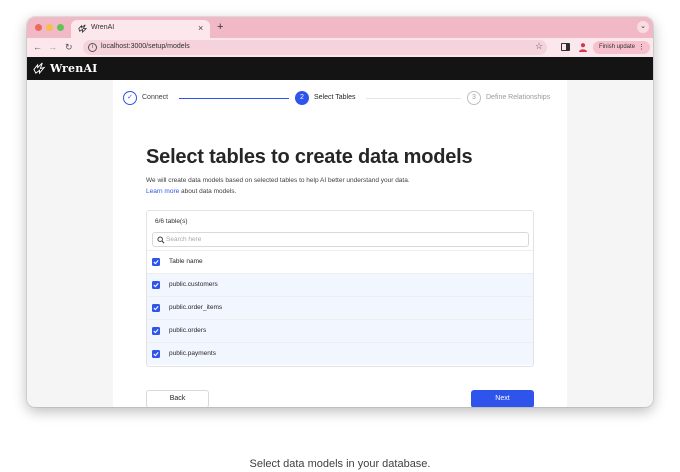 The height and width of the screenshot is (472, 680). I want to click on next-button: Next, so click(502, 398).